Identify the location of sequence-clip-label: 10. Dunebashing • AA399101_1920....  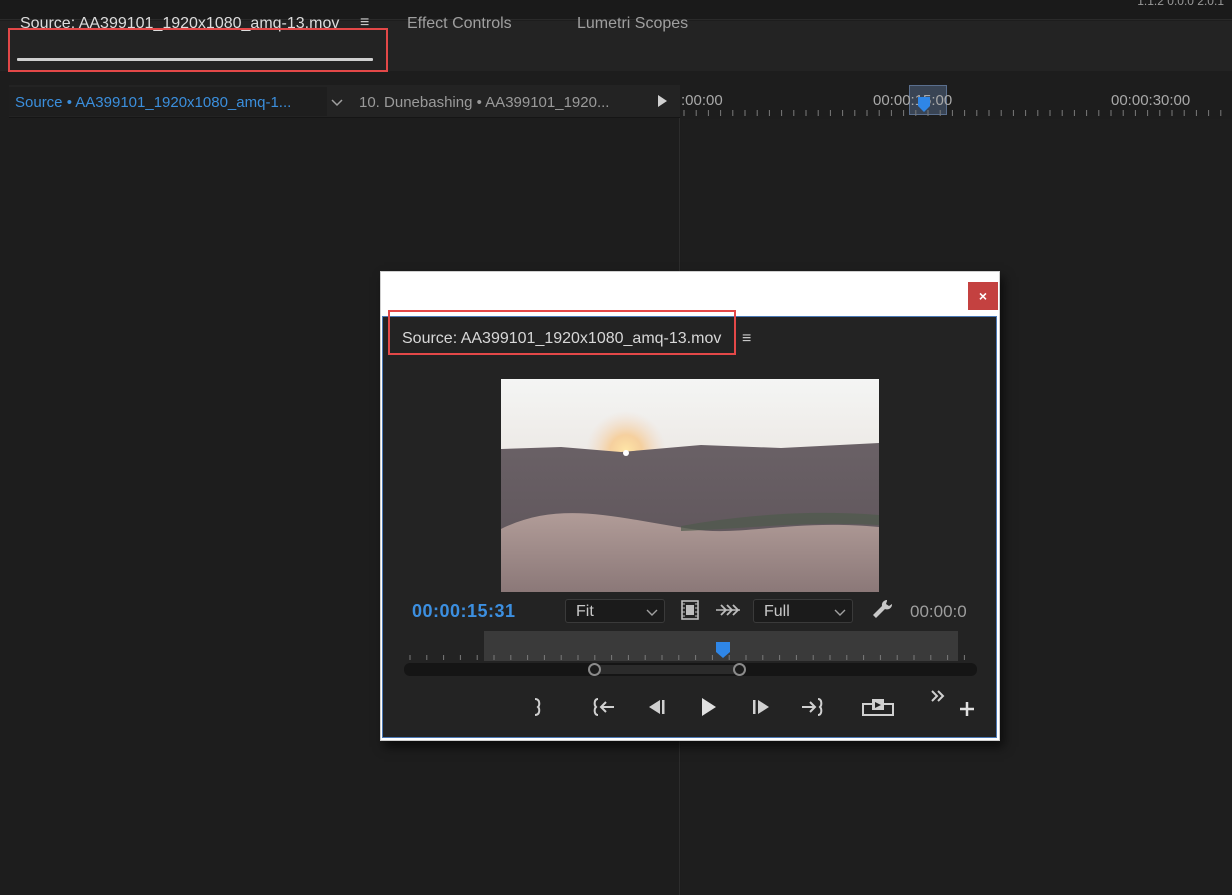
(484, 102).